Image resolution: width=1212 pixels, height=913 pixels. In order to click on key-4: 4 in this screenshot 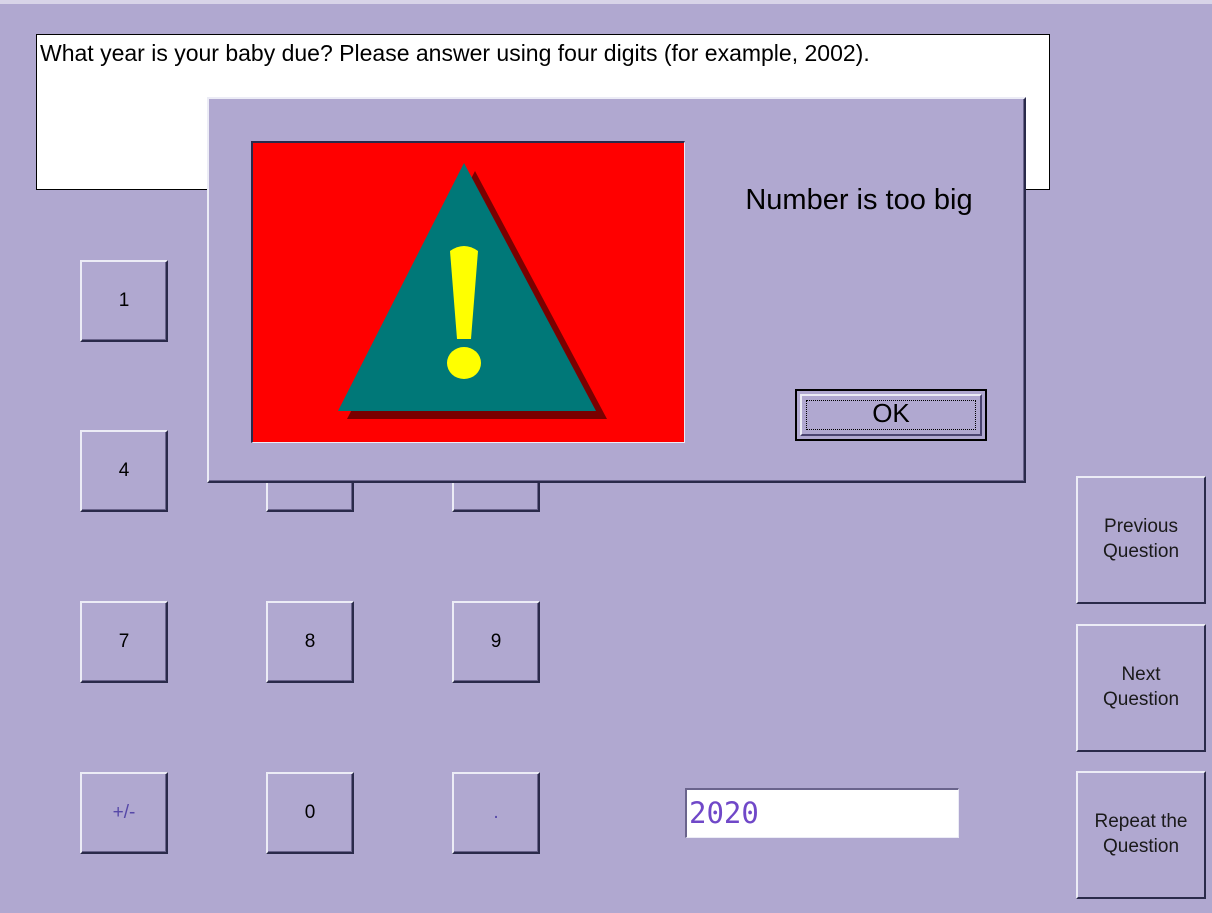, I will do `click(124, 471)`.